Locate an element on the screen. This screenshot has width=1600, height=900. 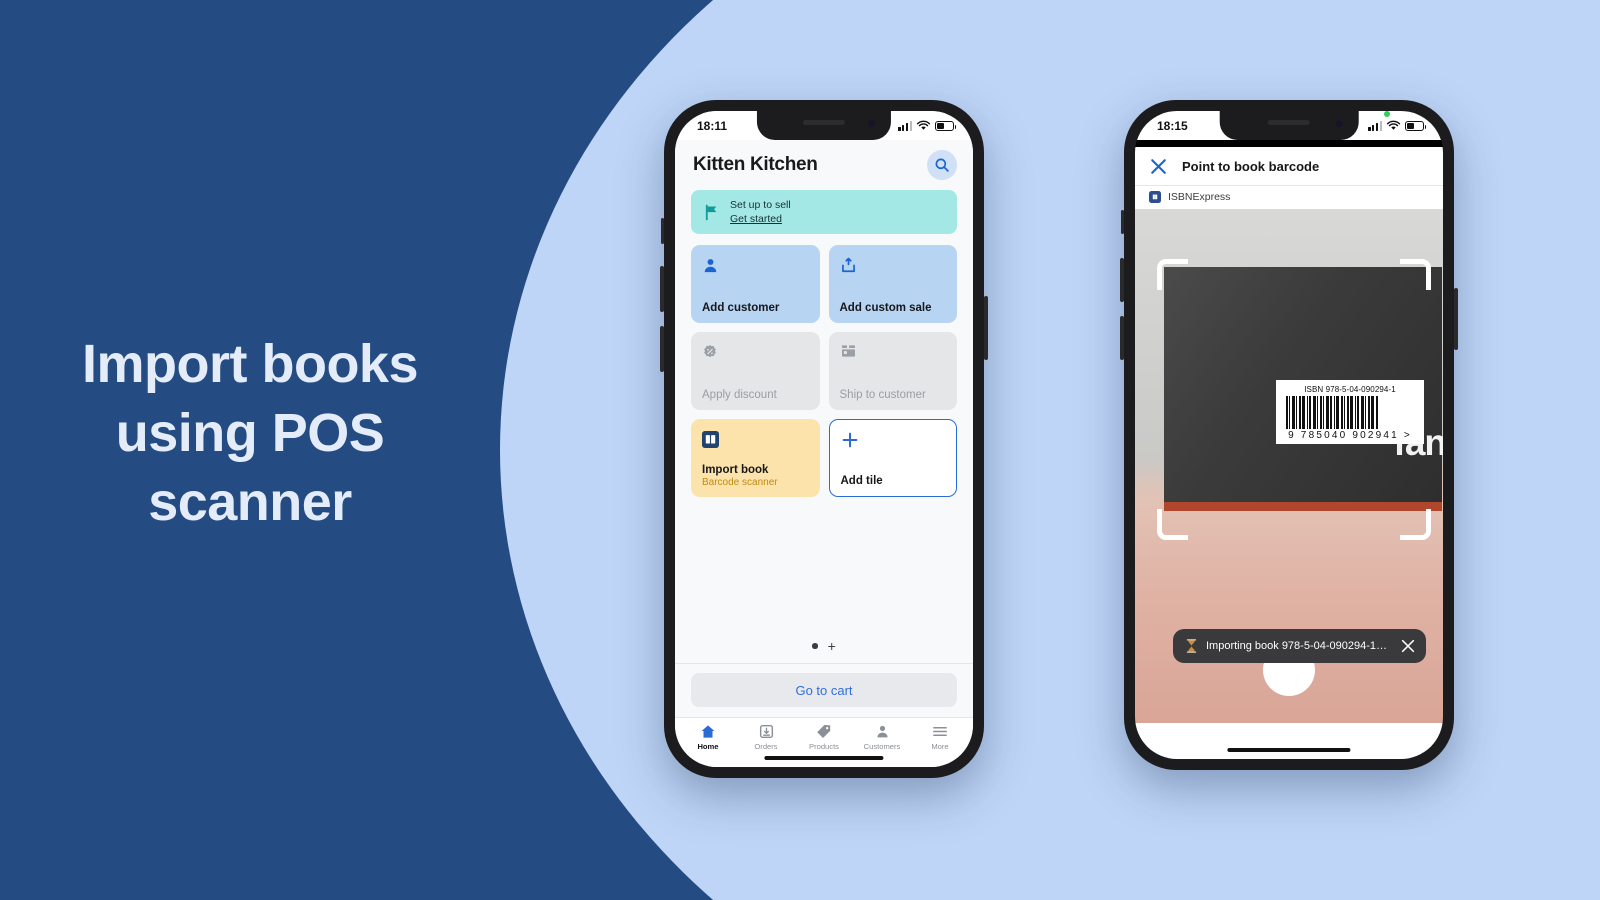
search-button is located at coordinates (942, 165).